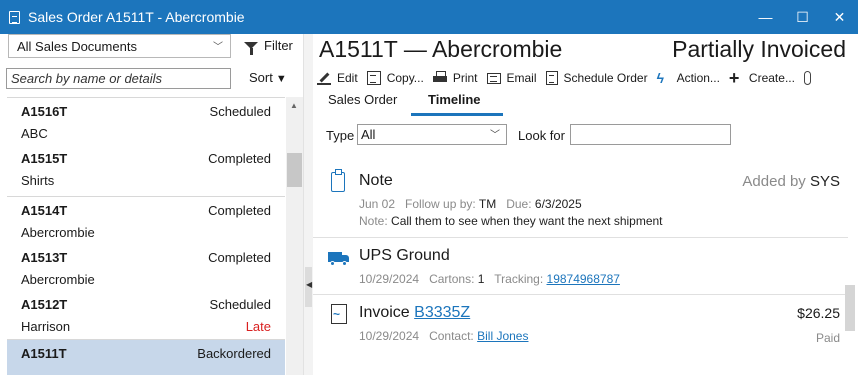 Image resolution: width=858 pixels, height=375 pixels. What do you see at coordinates (44, 304) in the screenshot?
I see `order-number: A1512T` at bounding box center [44, 304].